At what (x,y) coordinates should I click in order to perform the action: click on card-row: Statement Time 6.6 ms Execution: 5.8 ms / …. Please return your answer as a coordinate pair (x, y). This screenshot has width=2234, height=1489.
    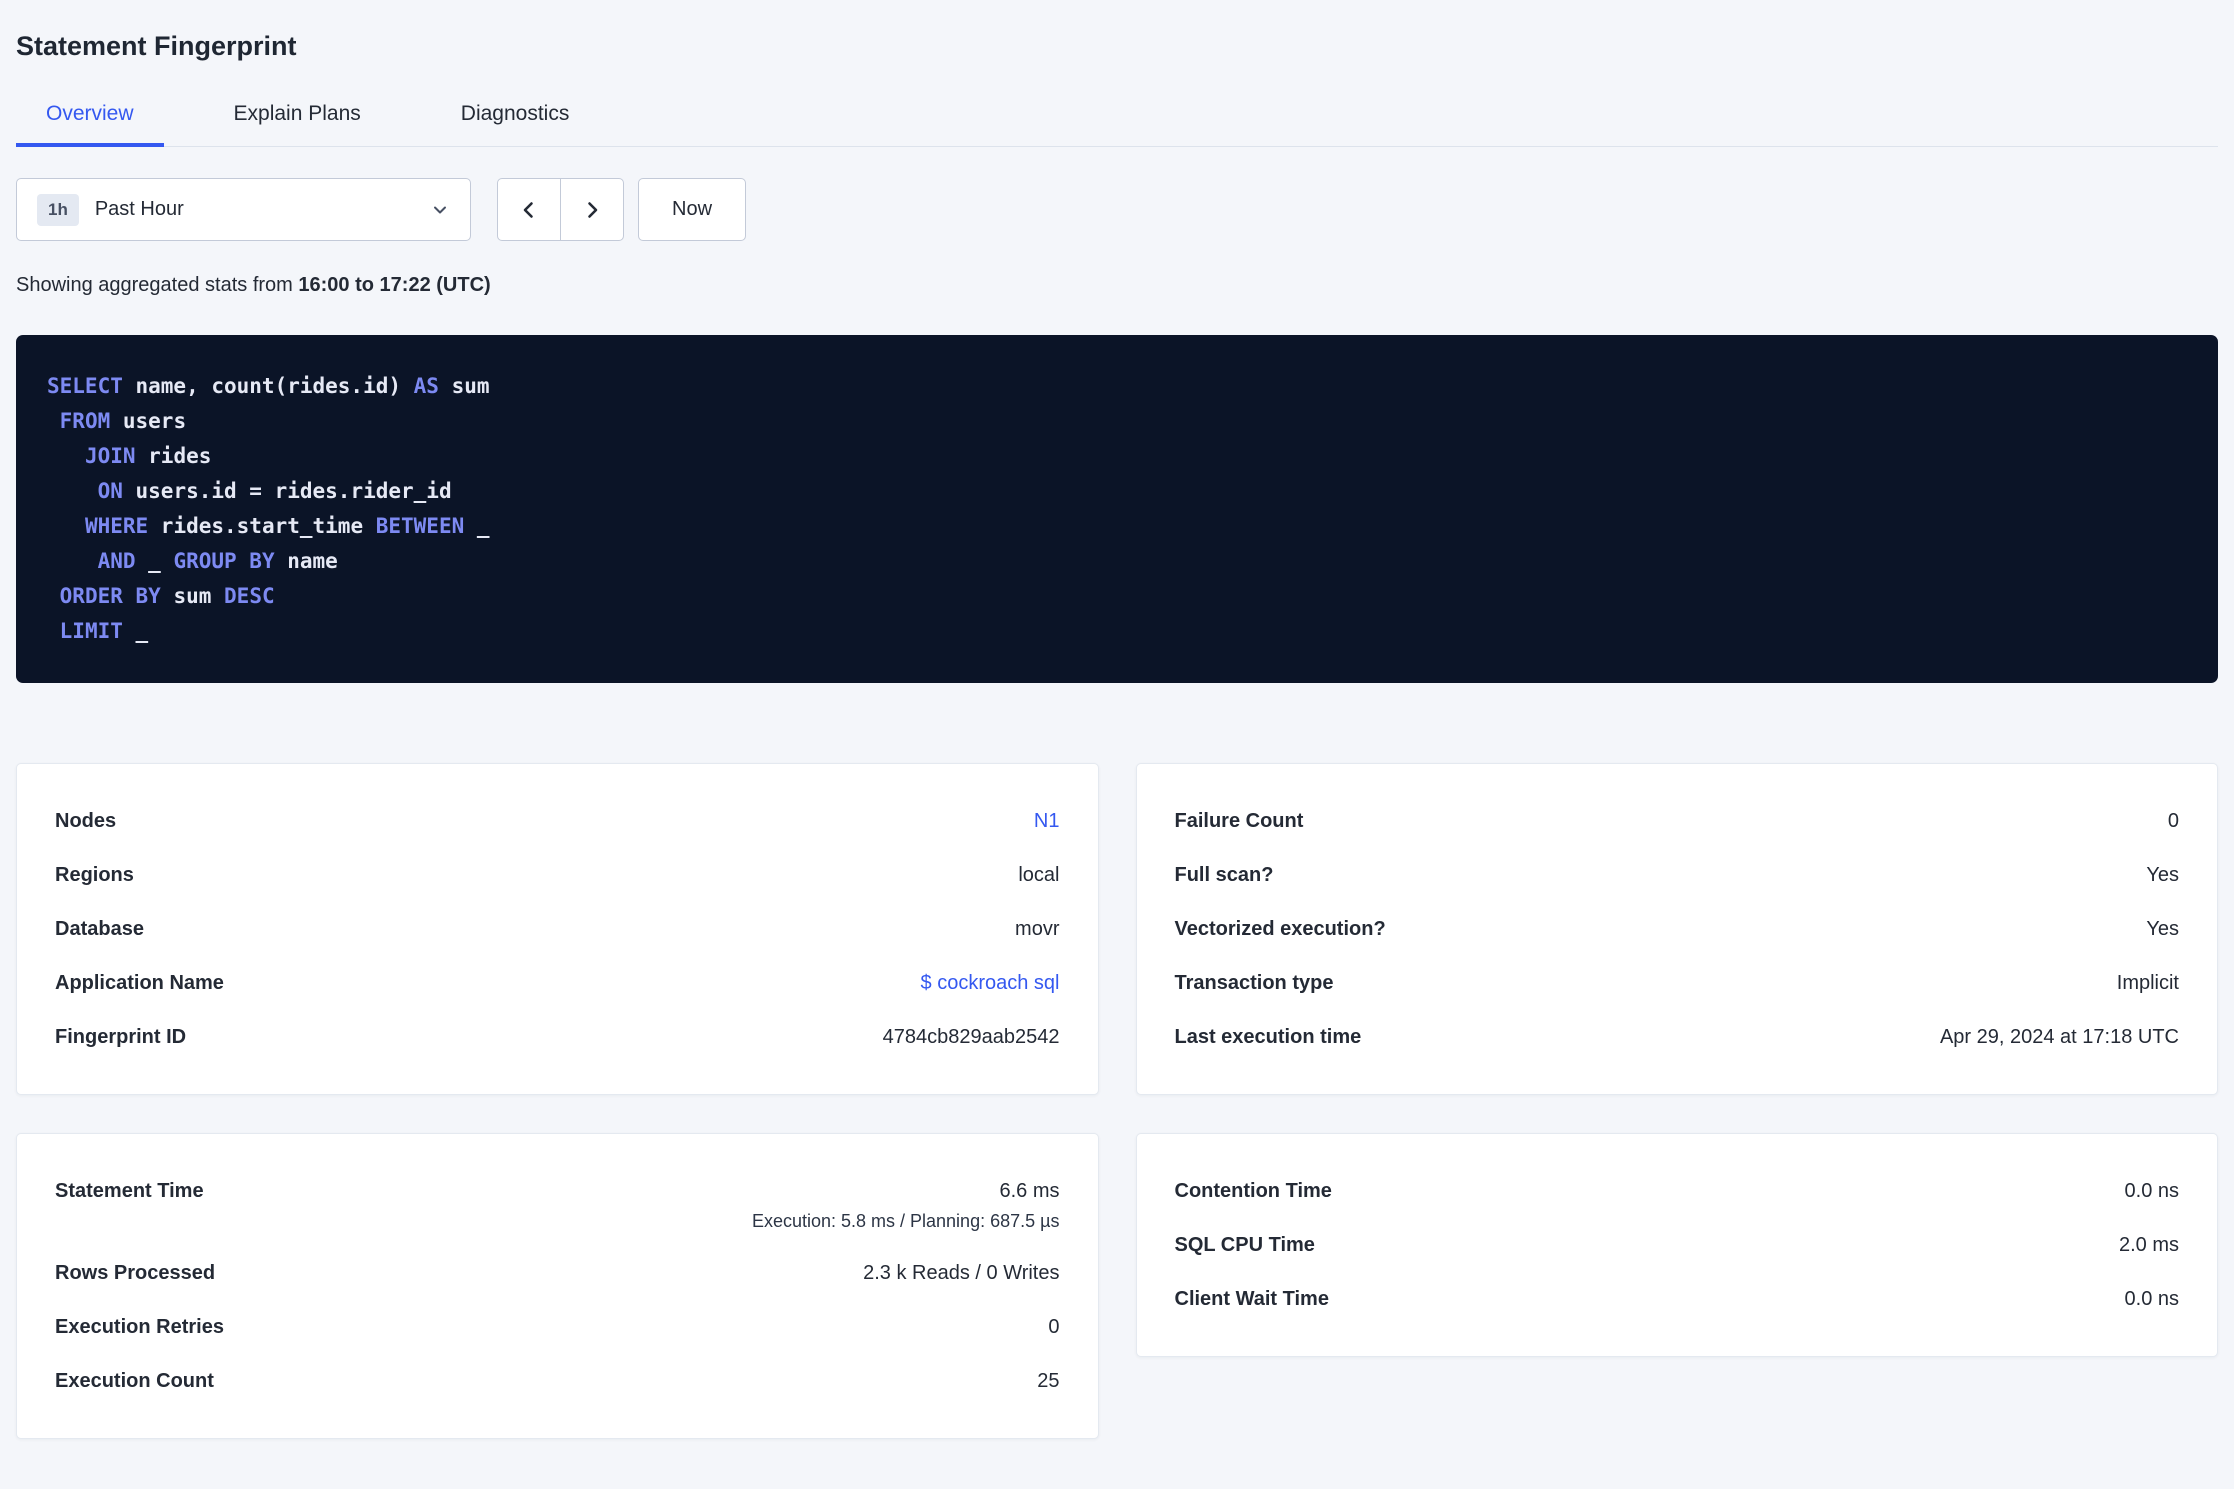
    Looking at the image, I should click on (557, 1205).